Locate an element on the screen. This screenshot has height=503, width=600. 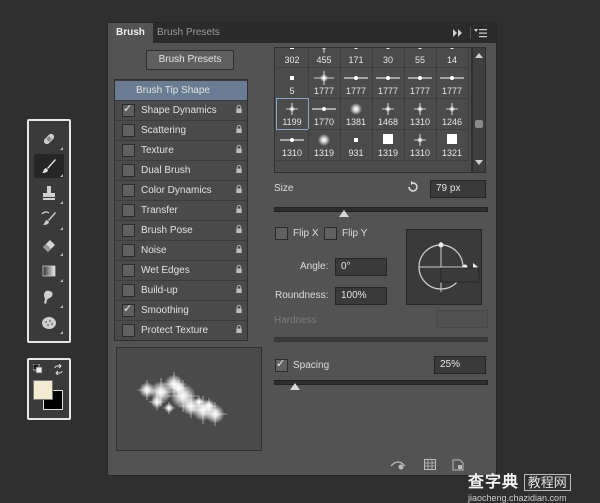
brush-tip-cell: 30 is located at coordinates (388, 58).